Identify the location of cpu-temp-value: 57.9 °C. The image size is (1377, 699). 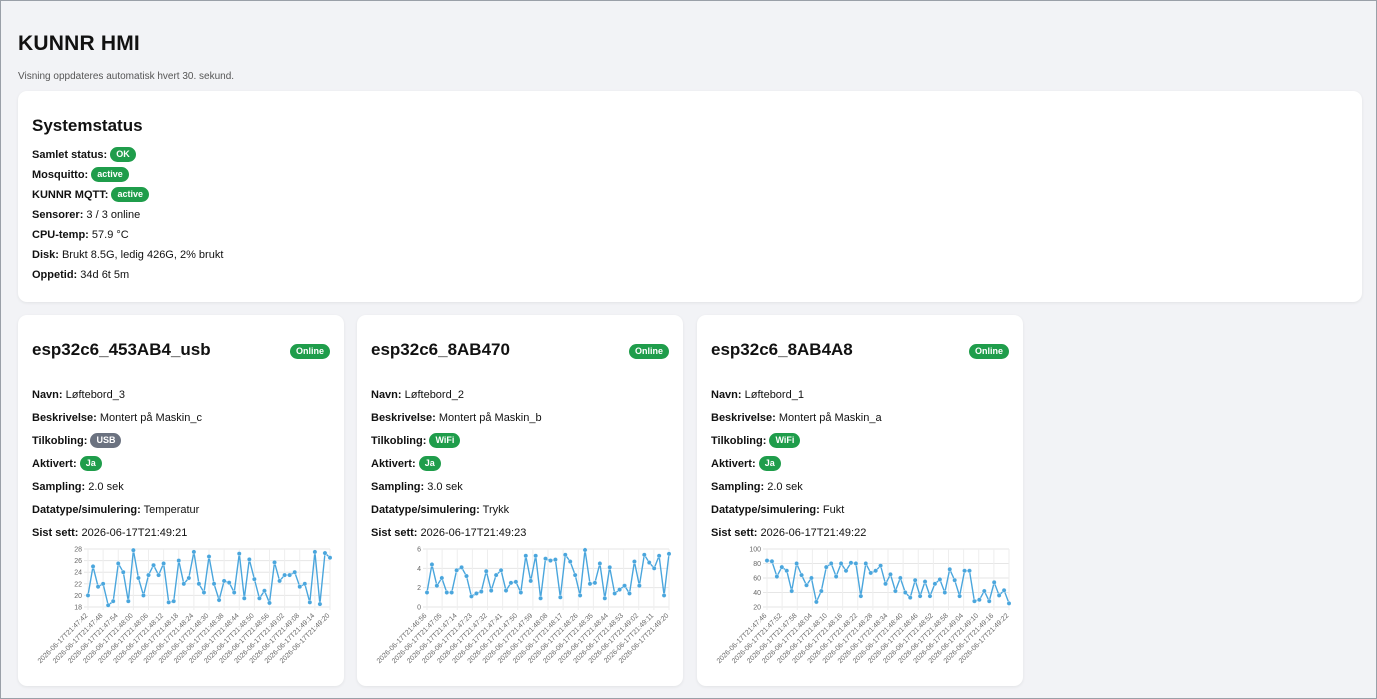
(110, 235).